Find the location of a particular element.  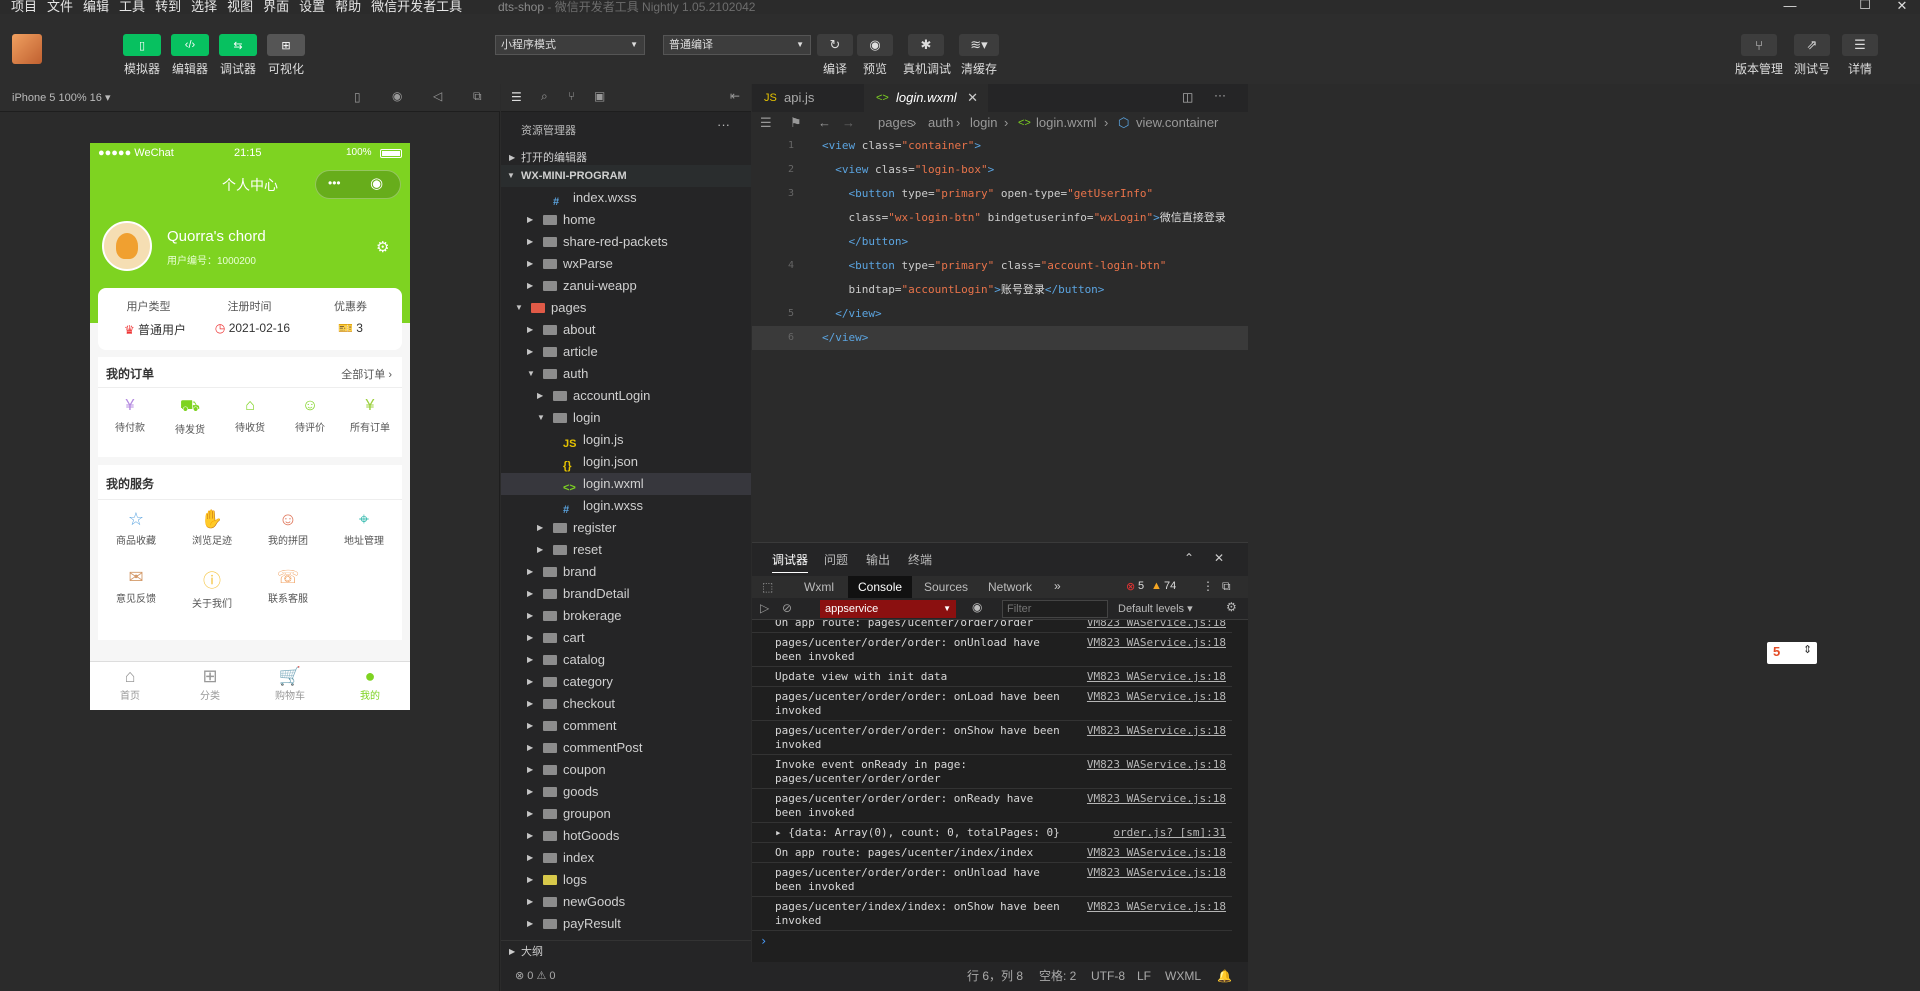

tab-terminal: 终端 is located at coordinates (920, 560).